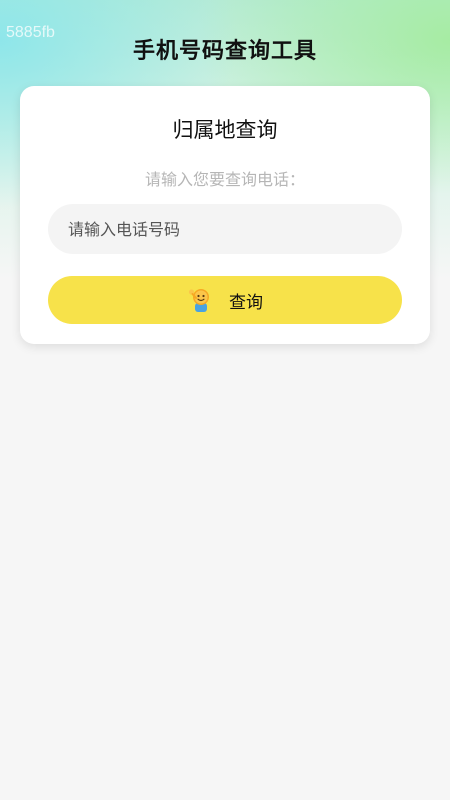 The width and height of the screenshot is (450, 800). I want to click on input-hint: 请输入您要查询电话：, so click(224, 179).